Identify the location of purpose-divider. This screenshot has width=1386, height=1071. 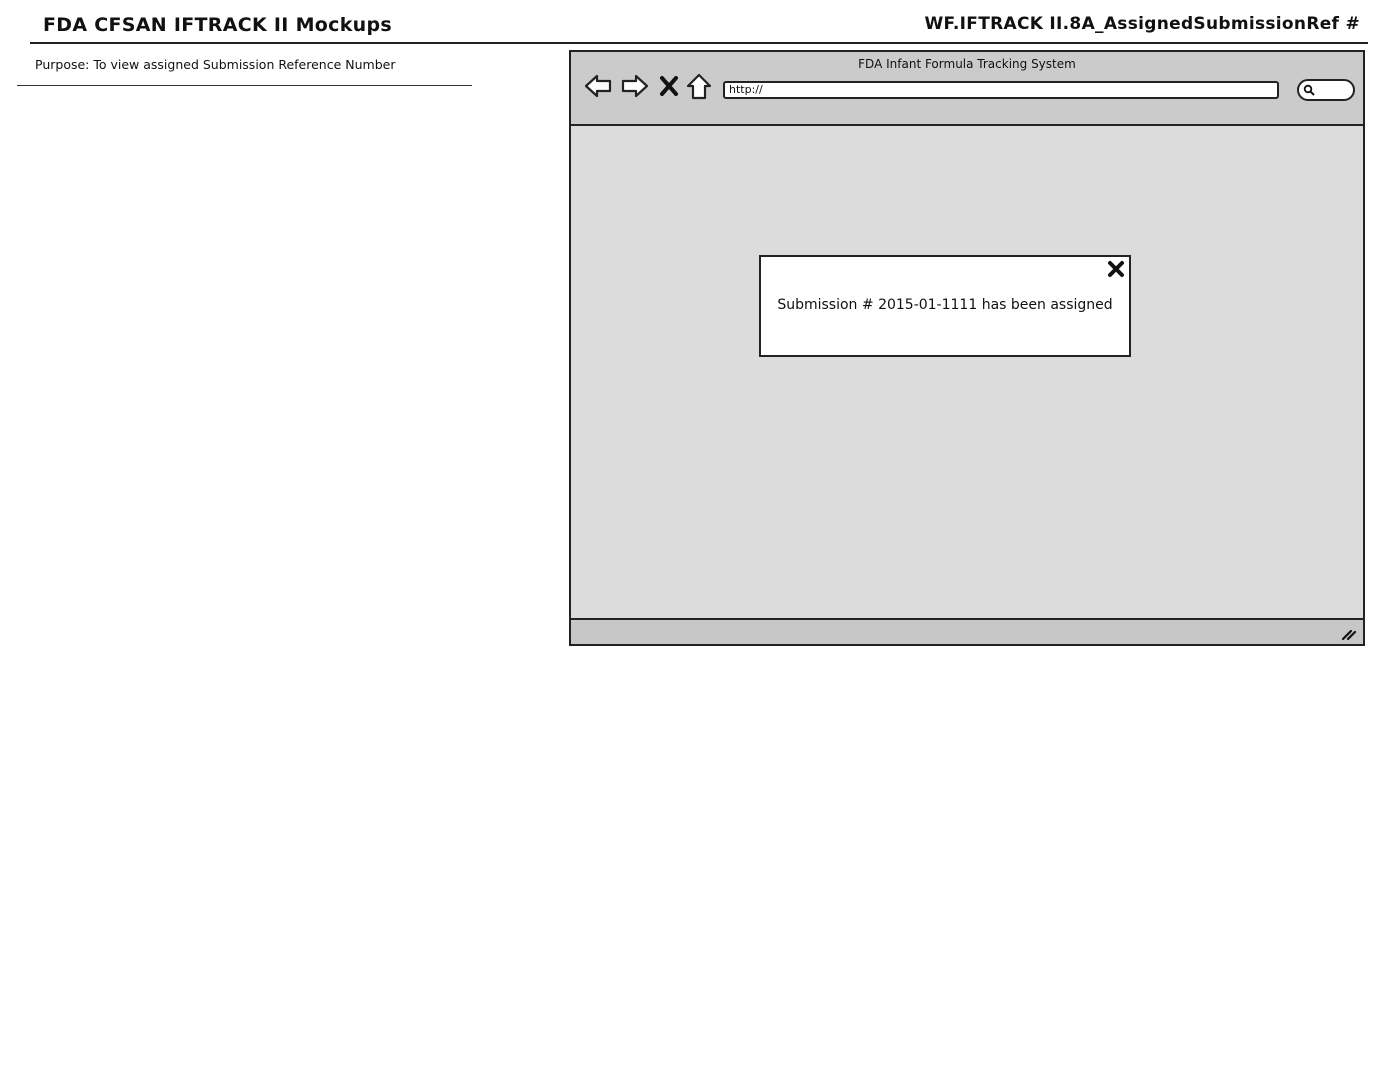
(244, 85).